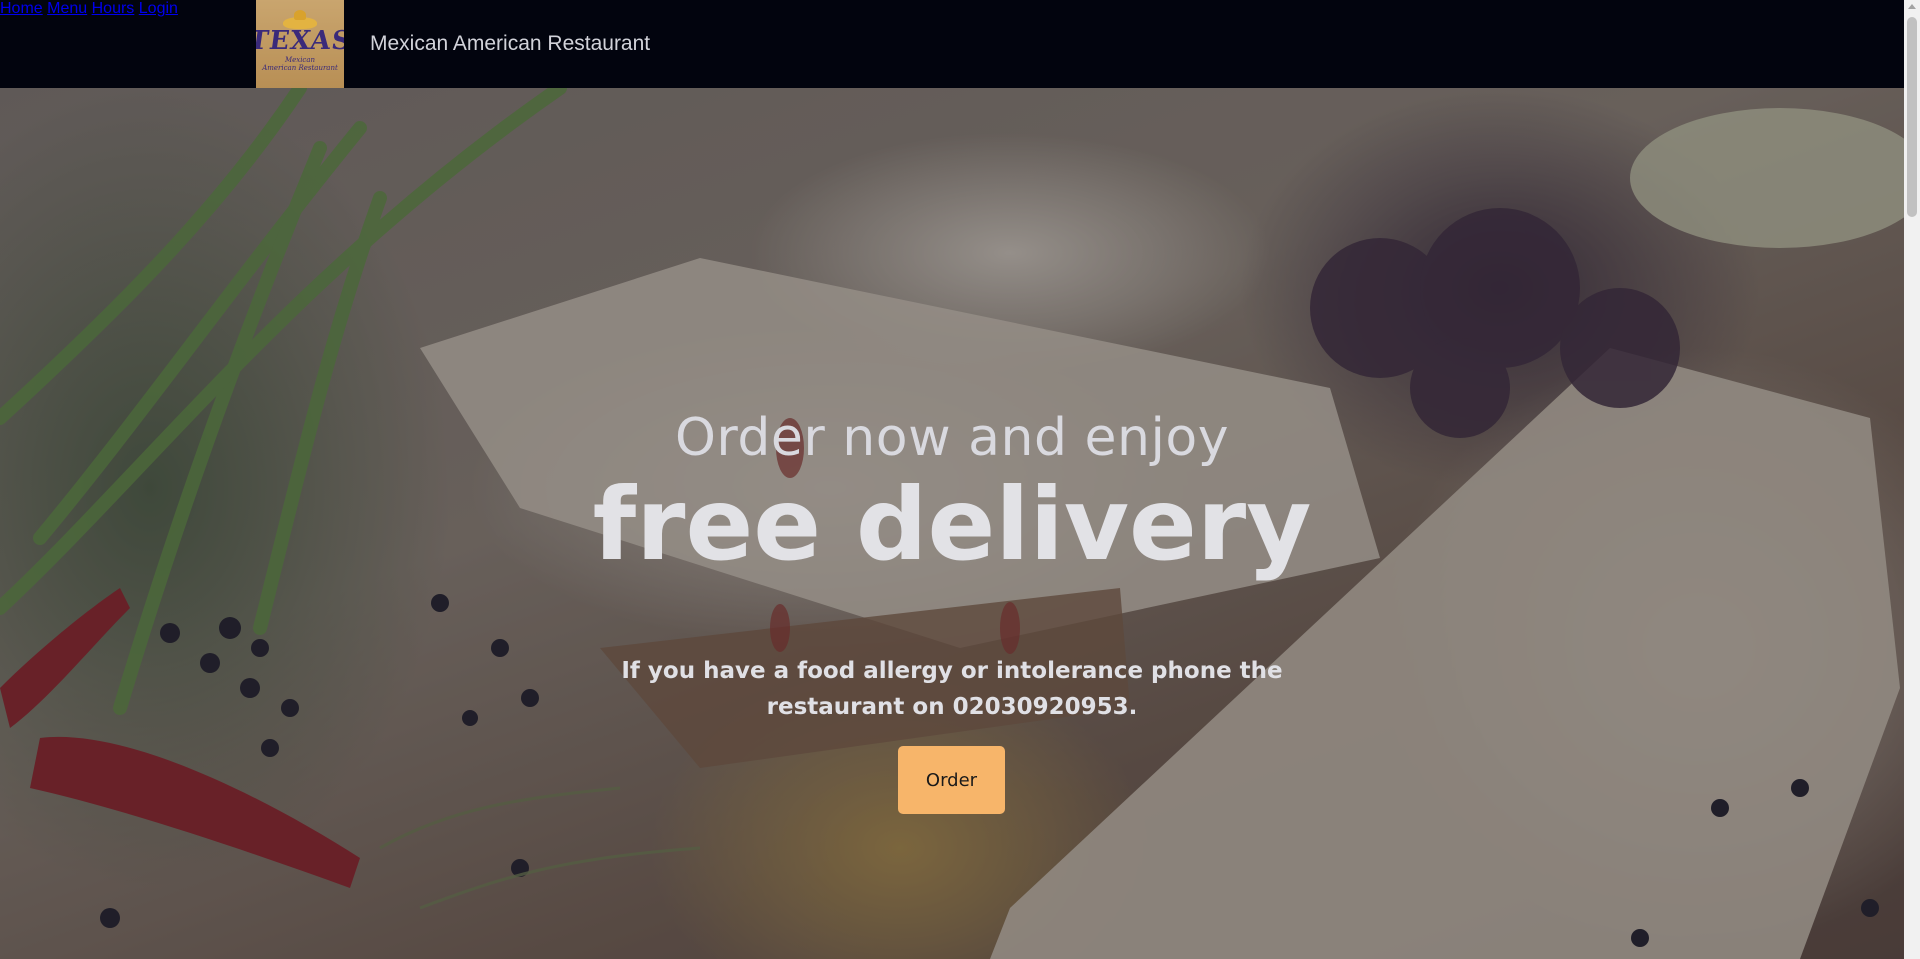 The height and width of the screenshot is (959, 1920). I want to click on order-button: Order, so click(951, 780).